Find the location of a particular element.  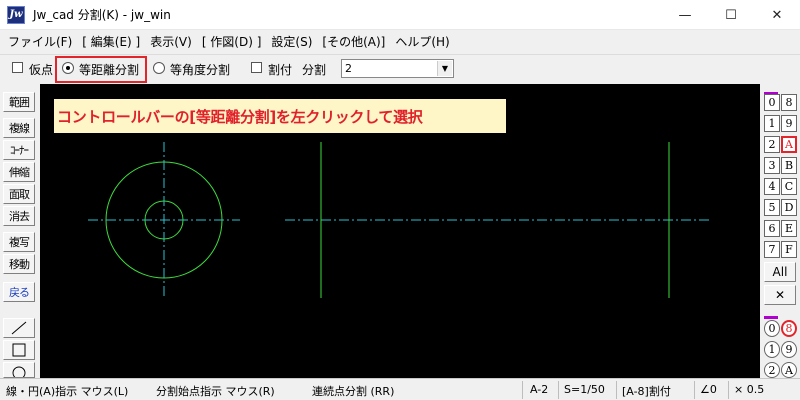

layer-group-1: 1 is located at coordinates (772, 349).